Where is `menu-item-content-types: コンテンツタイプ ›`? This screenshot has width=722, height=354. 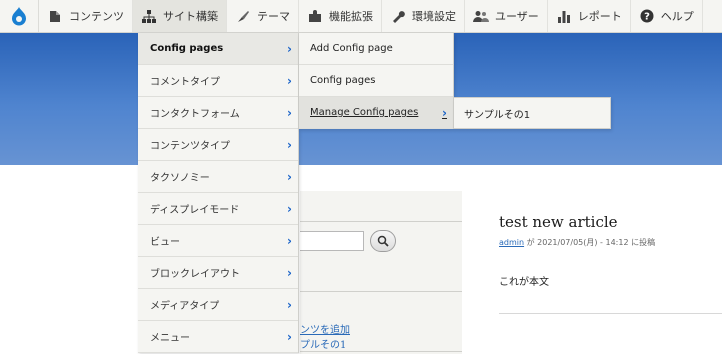 menu-item-content-types: コンテンツタイプ › is located at coordinates (218, 145).